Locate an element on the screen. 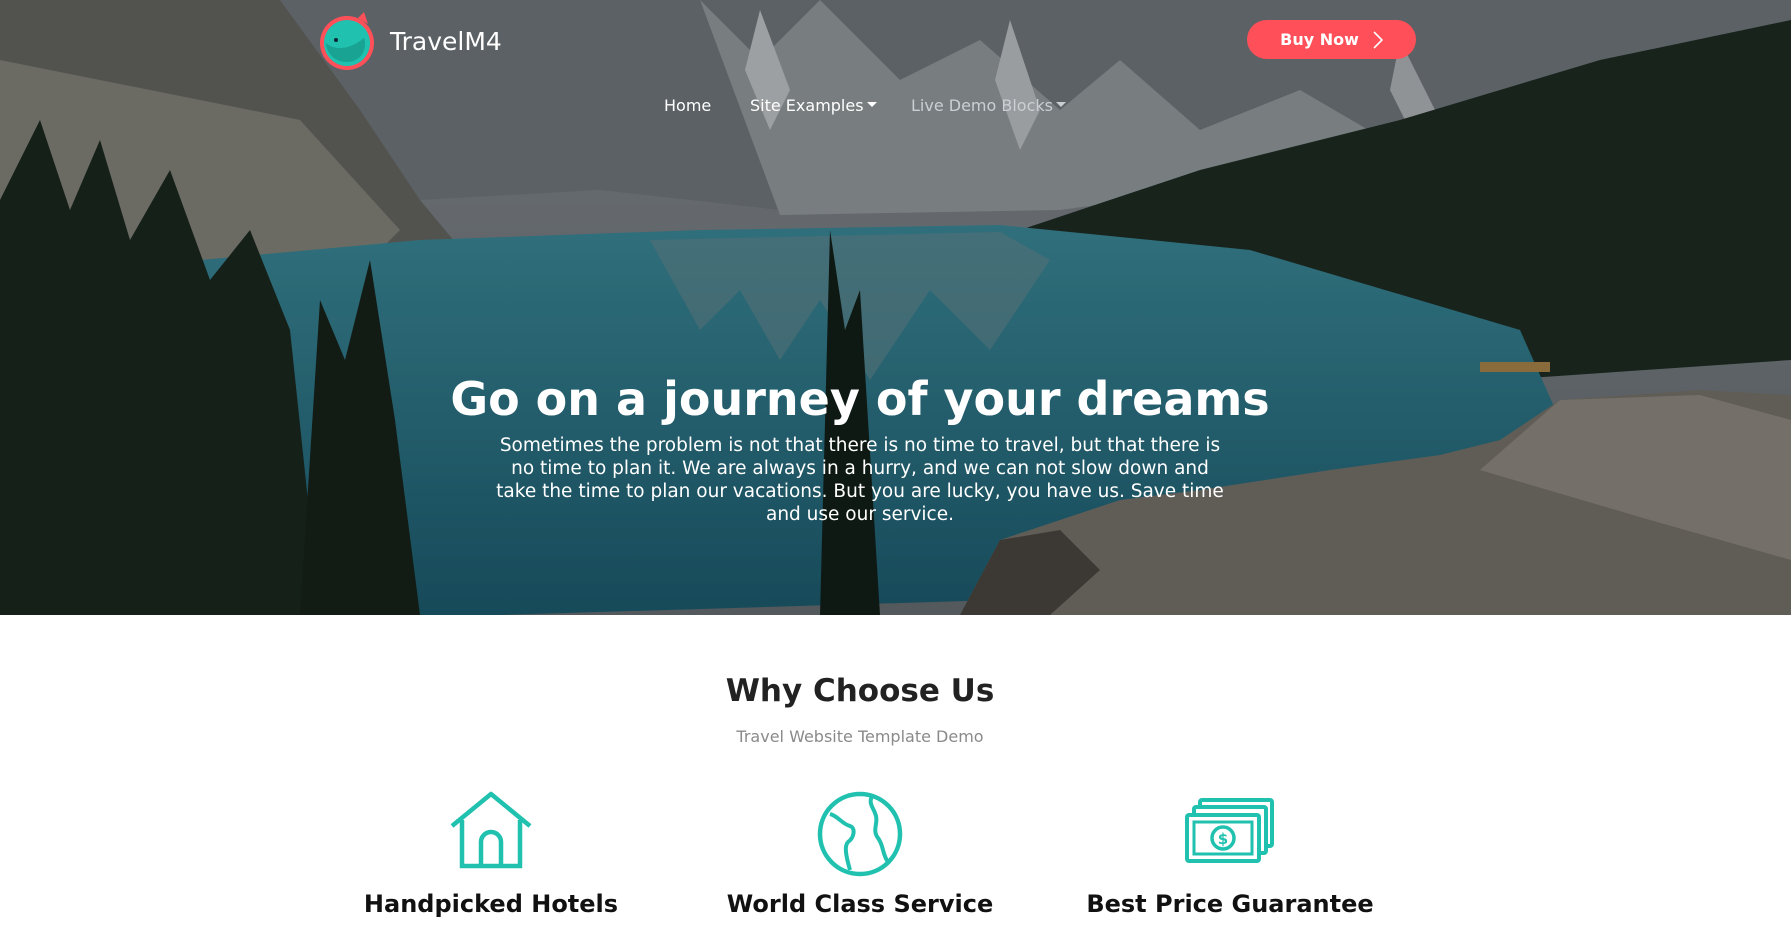  why-choose-us-title: Why Choose Us is located at coordinates (860, 691).